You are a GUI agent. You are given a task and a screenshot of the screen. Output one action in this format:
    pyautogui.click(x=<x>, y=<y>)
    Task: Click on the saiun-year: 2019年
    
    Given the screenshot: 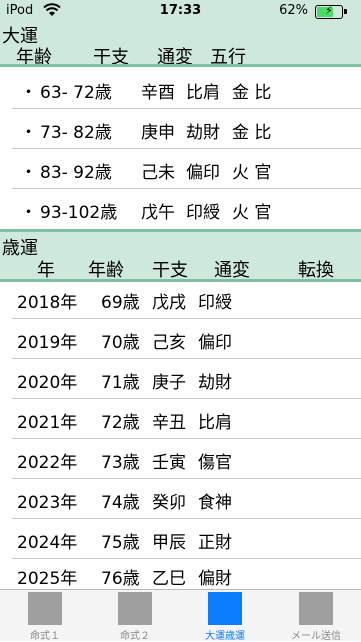 What is the action you would take?
    pyautogui.click(x=47, y=343)
    